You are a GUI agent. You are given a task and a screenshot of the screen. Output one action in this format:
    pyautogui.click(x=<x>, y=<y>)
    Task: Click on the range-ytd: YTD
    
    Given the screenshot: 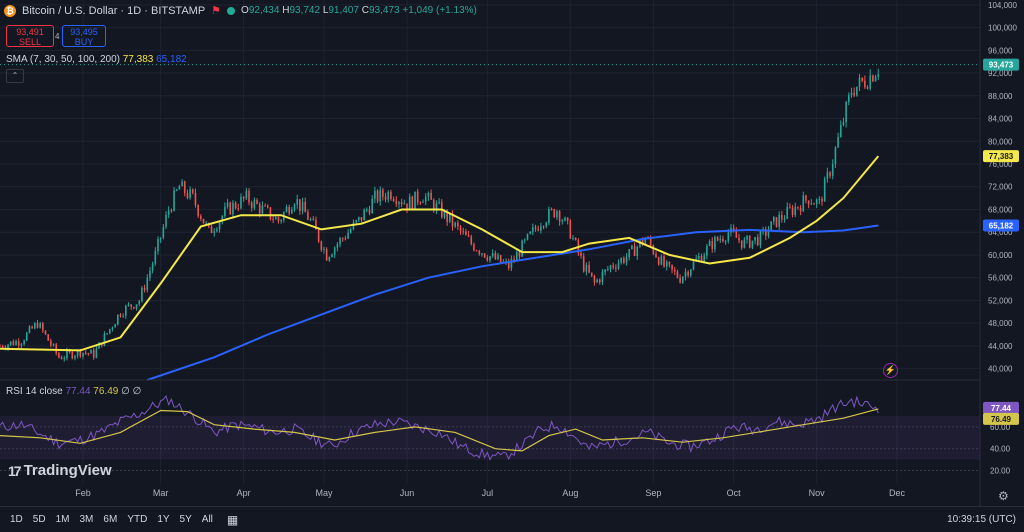 What is the action you would take?
    pyautogui.click(x=137, y=519)
    